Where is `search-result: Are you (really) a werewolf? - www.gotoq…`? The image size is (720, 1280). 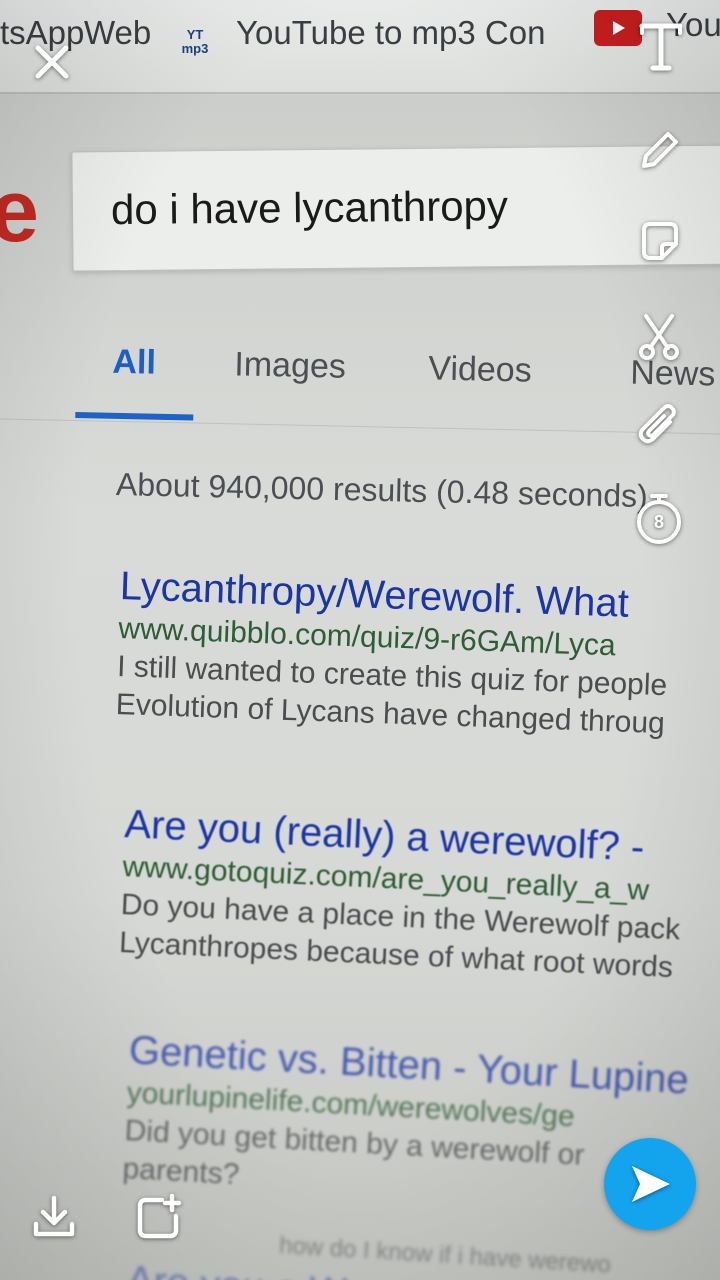
search-result: Are you (really) a werewolf? - www.gotoq… is located at coordinates (401, 893).